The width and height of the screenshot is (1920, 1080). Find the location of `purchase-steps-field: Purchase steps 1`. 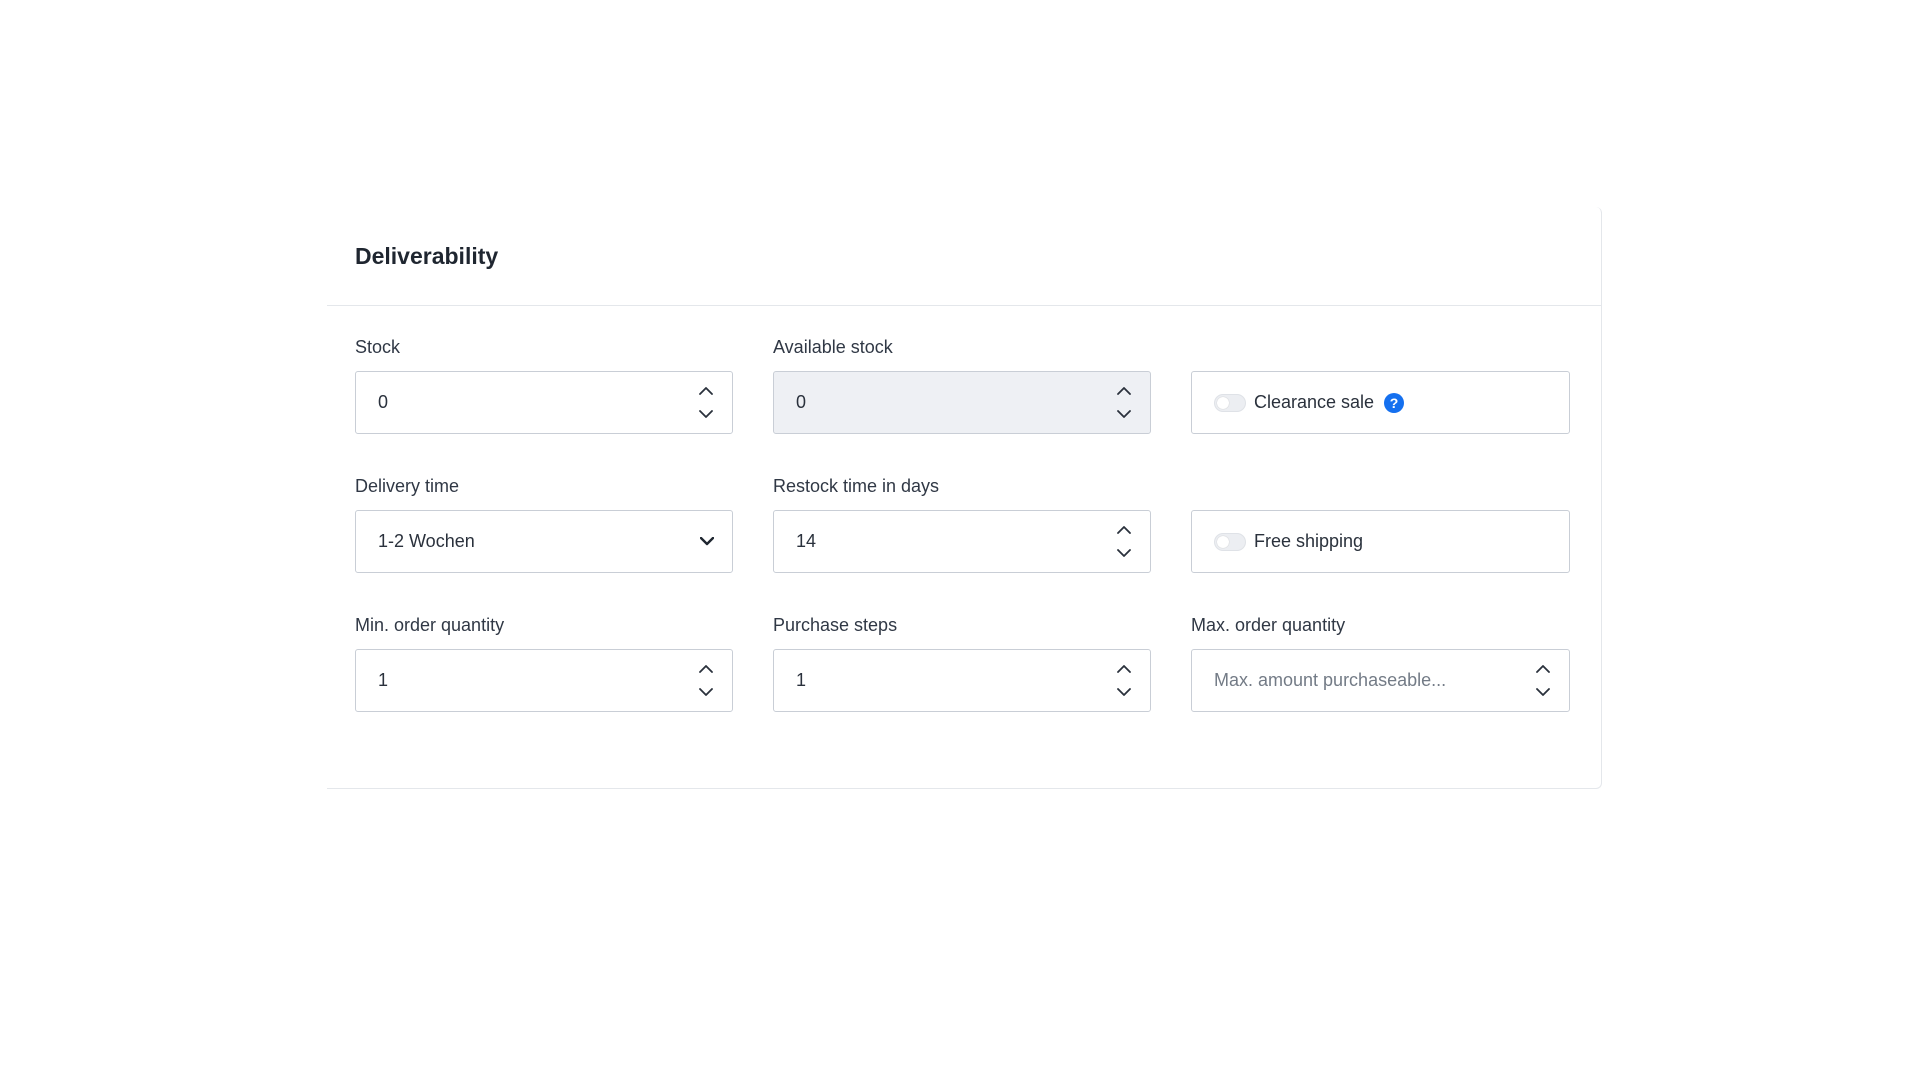

purchase-steps-field: Purchase steps 1 is located at coordinates (962, 683).